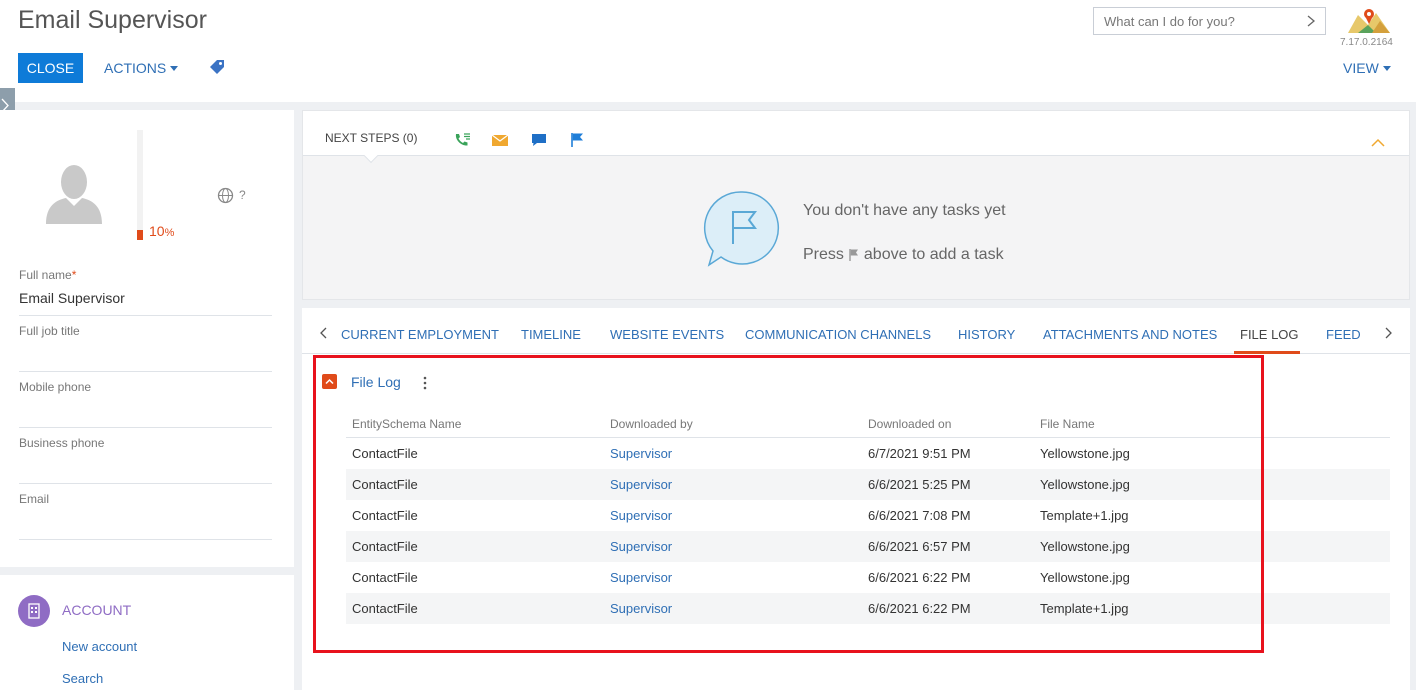 The image size is (1416, 690). I want to click on new-account-link: New account, so click(99, 646).